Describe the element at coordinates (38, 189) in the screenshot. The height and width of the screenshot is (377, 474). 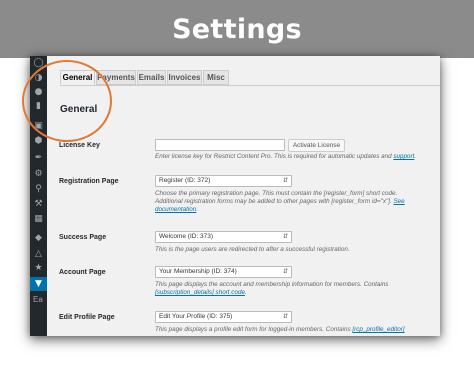
I see `users-icon: ⚲` at that location.